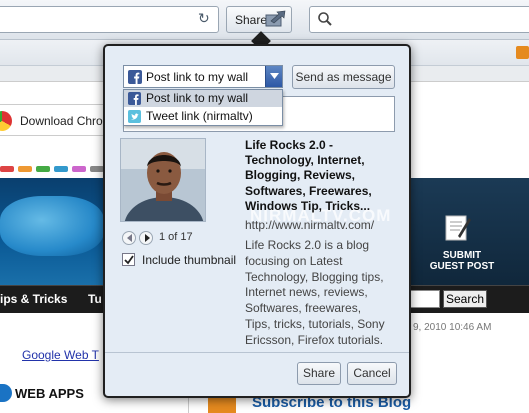  I want to click on share-arrow-icon, so click(276, 20).